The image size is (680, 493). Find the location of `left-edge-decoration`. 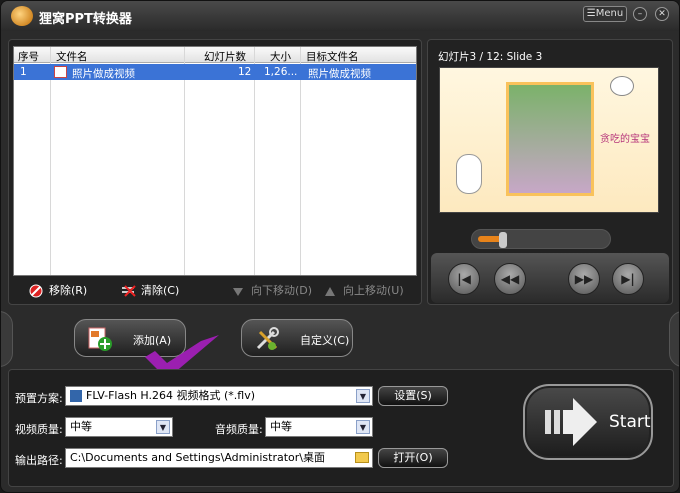

left-edge-decoration is located at coordinates (7, 339).